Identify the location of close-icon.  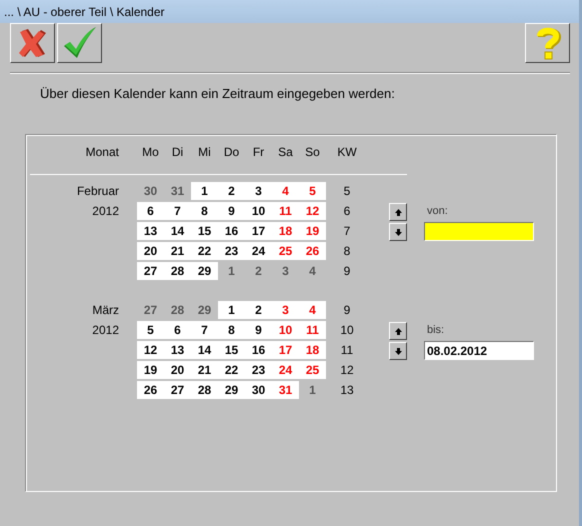
(33, 43).